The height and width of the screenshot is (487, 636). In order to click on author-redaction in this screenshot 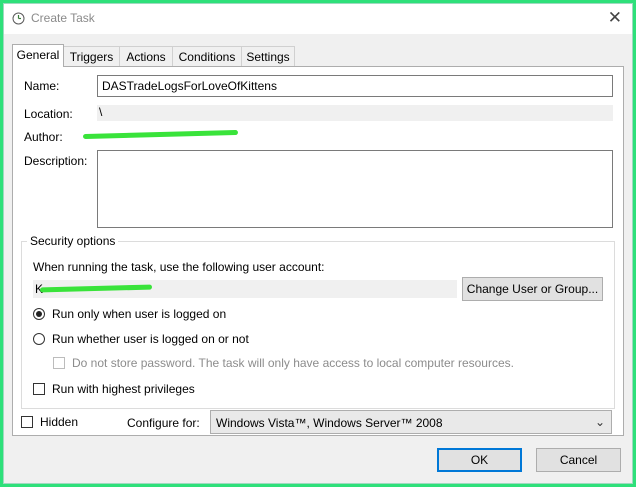, I will do `click(160, 134)`.